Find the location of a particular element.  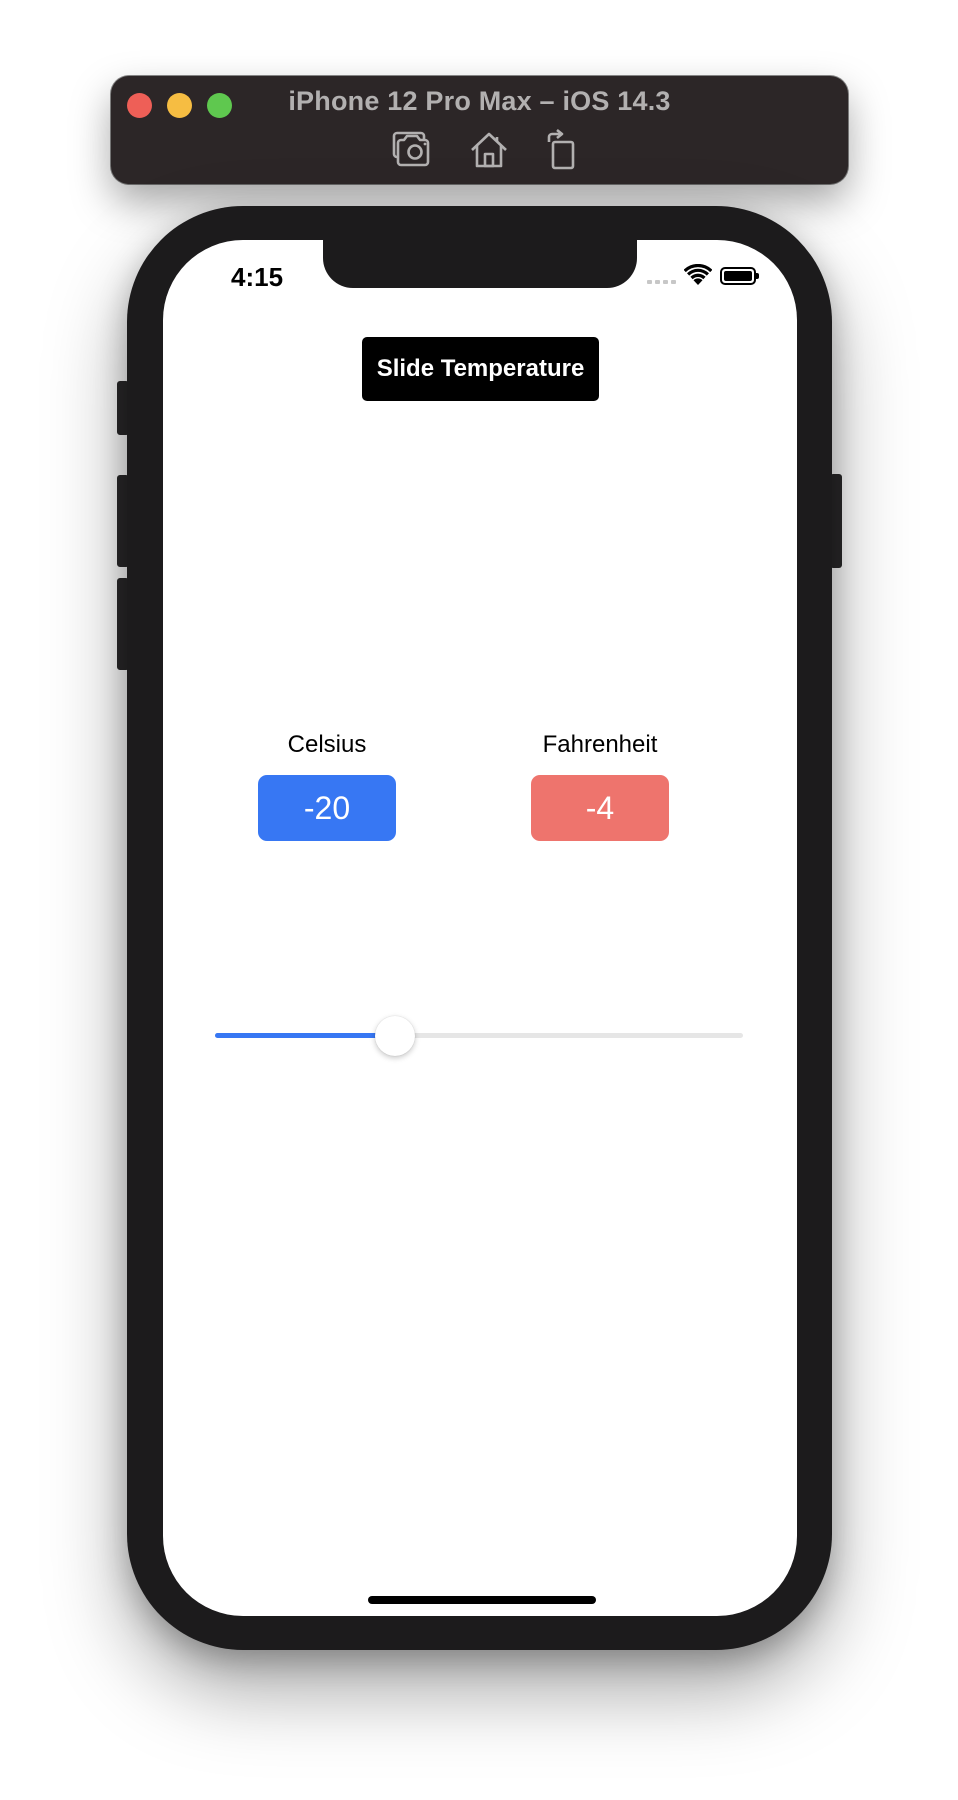

slider-fill is located at coordinates (305, 1035).